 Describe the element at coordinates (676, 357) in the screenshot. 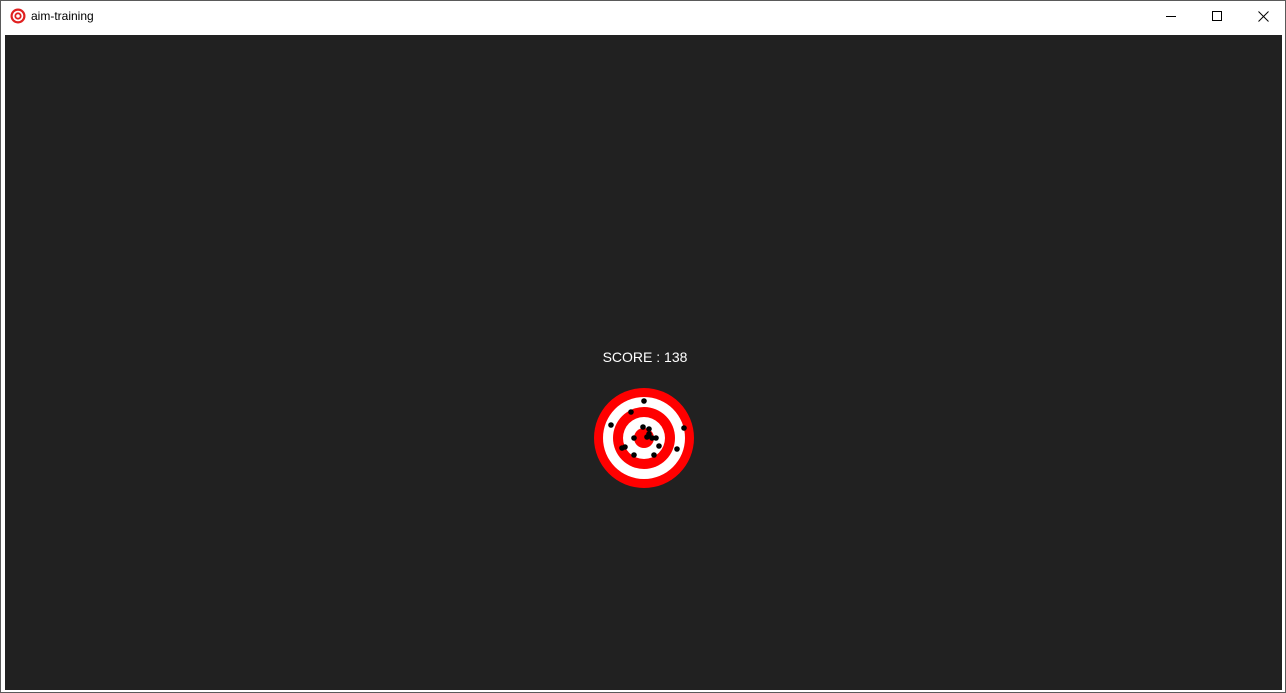

I see `score-value: 138` at that location.